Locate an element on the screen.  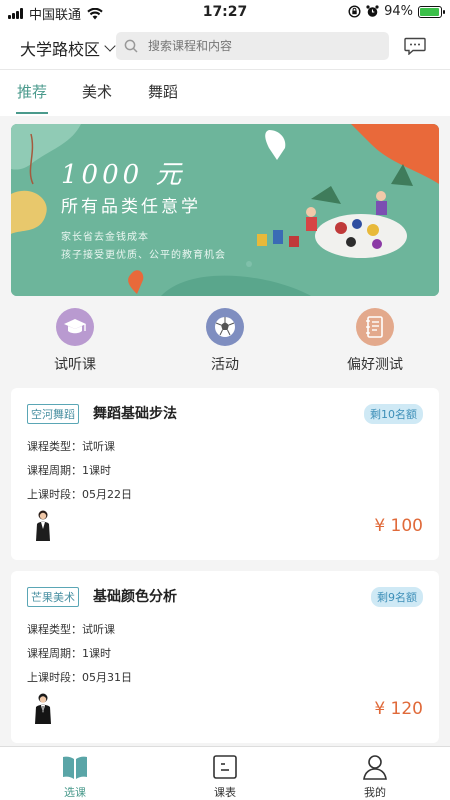
campus-label: 大学路校区 is located at coordinates (60, 49).